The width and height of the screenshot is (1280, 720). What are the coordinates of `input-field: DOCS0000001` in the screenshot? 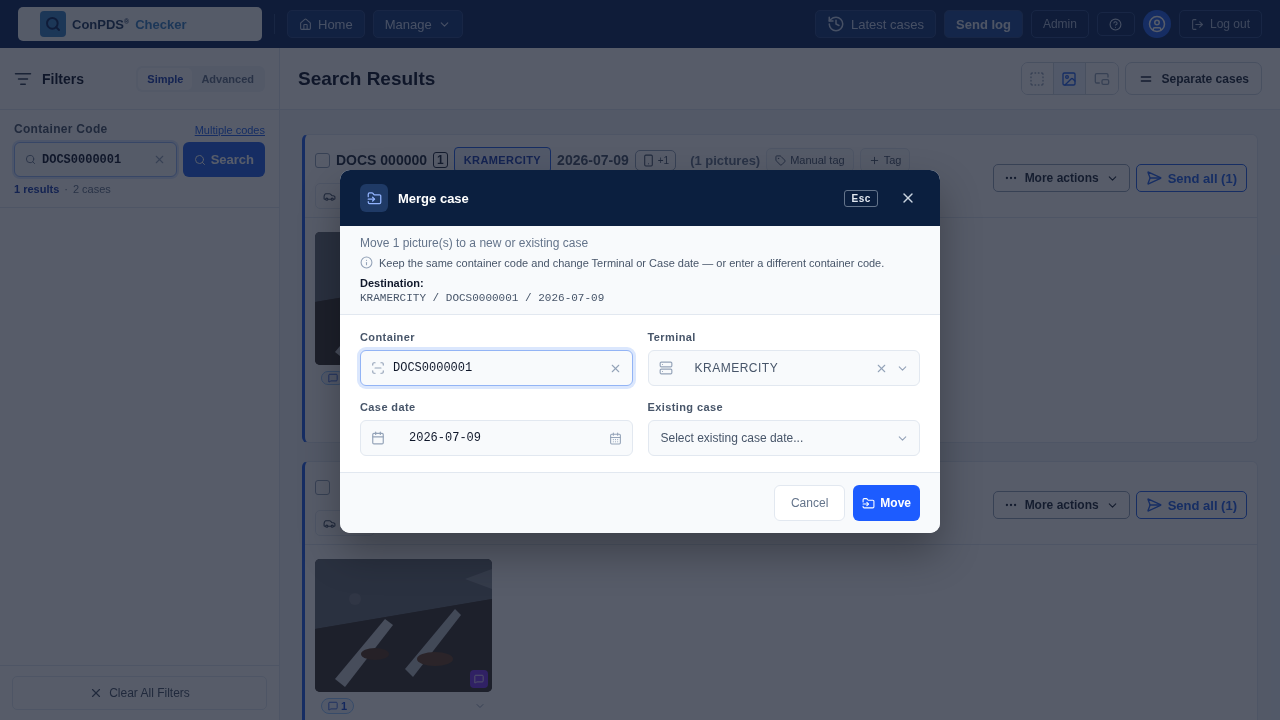 It's located at (496, 368).